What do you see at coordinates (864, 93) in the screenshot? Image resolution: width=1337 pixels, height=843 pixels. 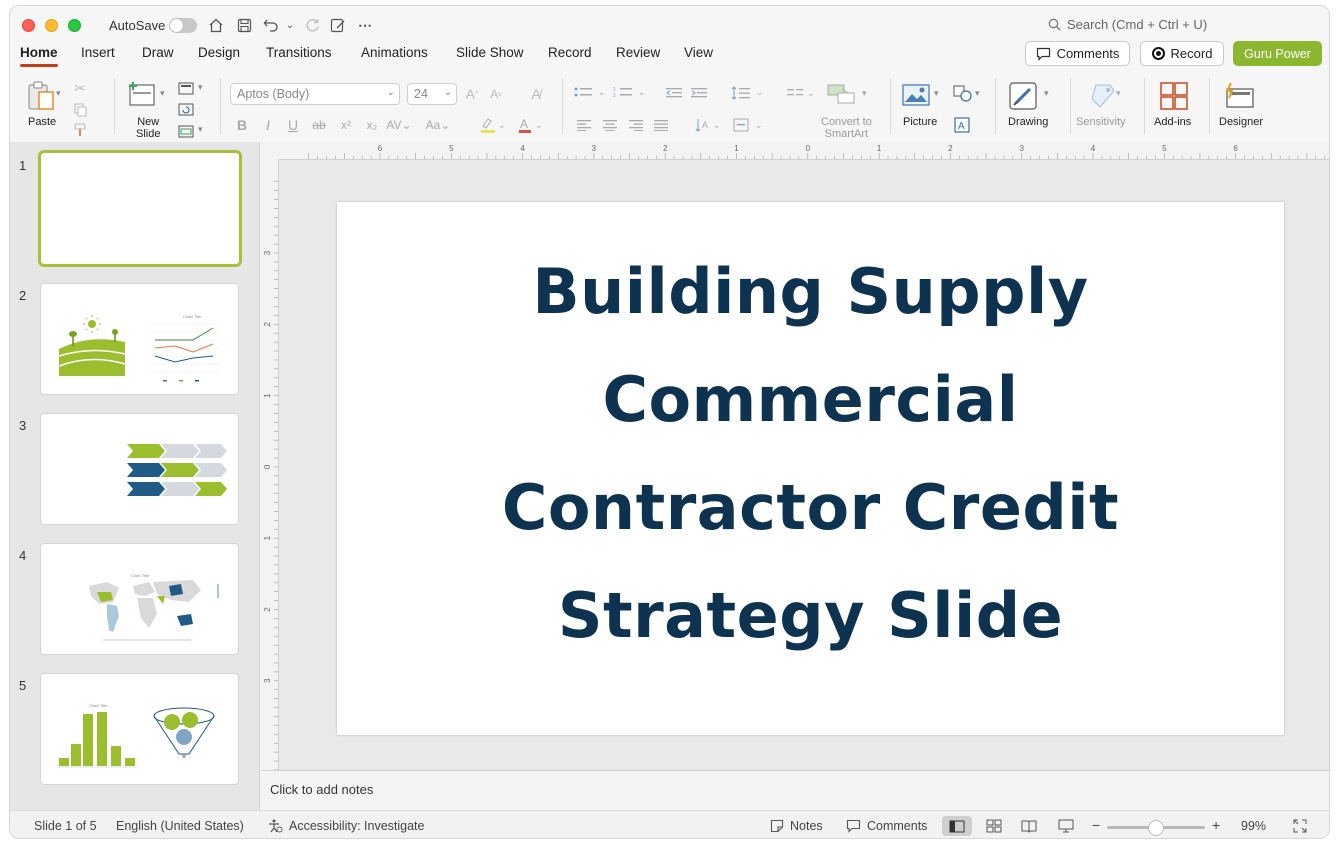 I see `smartart-dropdown-icon: ▾` at bounding box center [864, 93].